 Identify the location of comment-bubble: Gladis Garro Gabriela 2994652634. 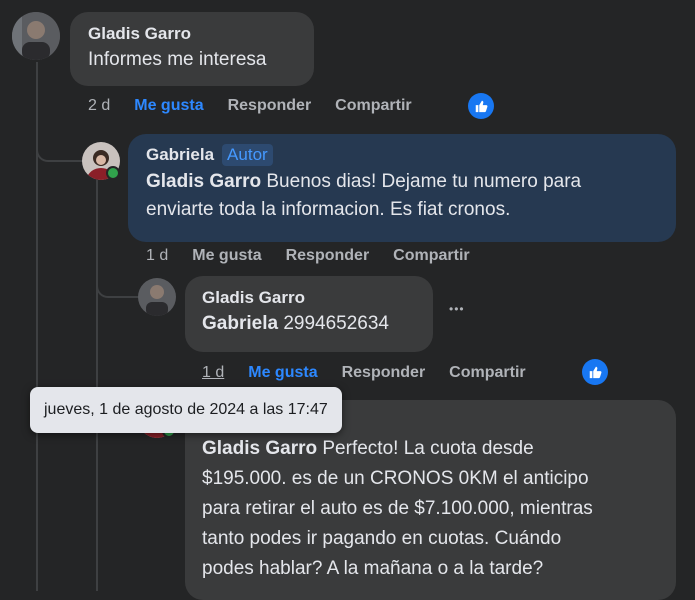
(309, 314).